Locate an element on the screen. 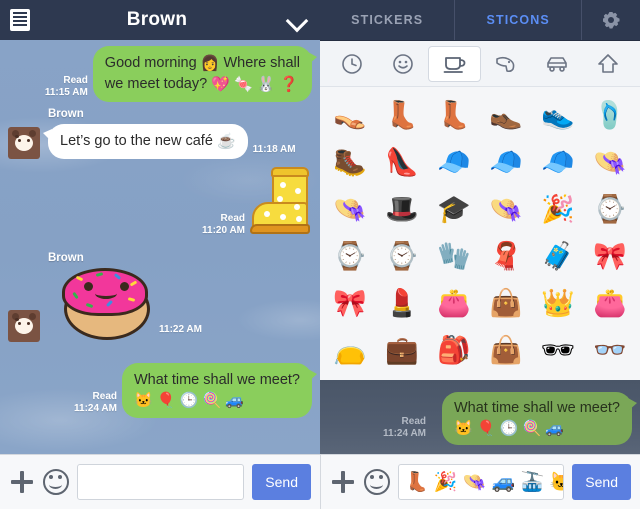 The height and width of the screenshot is (509, 640). party-hat-emoji: 🎉 is located at coordinates (558, 209).